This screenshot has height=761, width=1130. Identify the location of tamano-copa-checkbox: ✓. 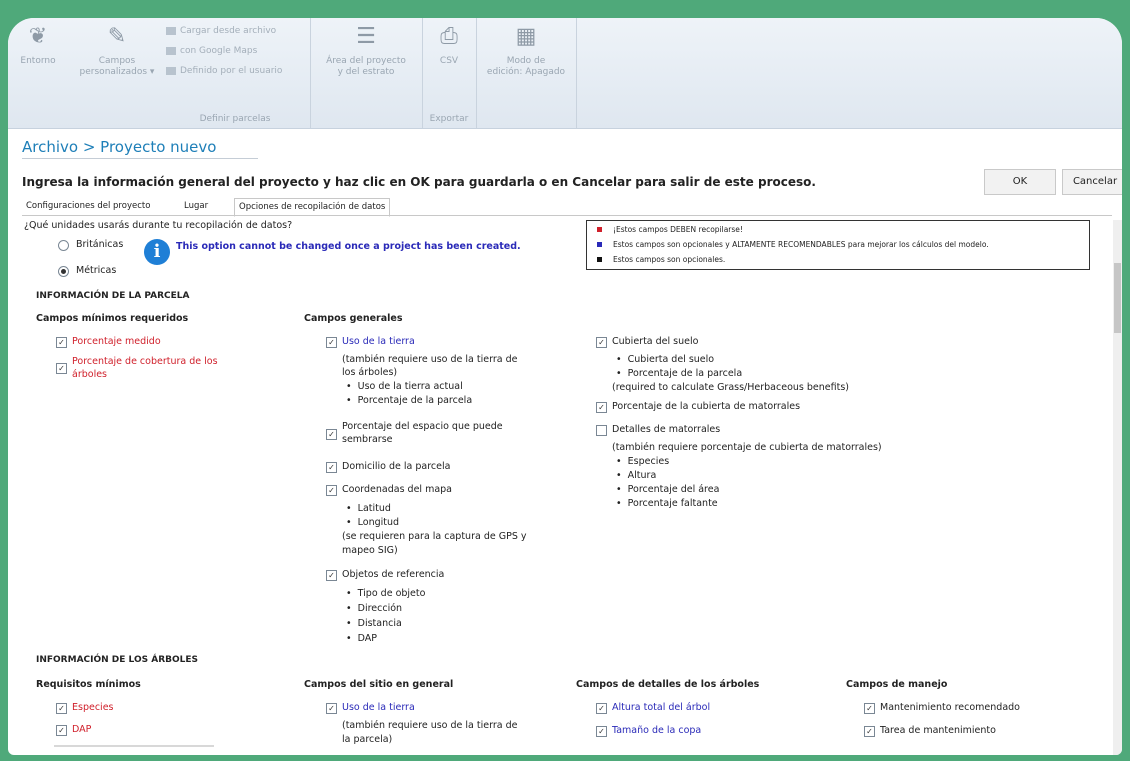
(601, 731).